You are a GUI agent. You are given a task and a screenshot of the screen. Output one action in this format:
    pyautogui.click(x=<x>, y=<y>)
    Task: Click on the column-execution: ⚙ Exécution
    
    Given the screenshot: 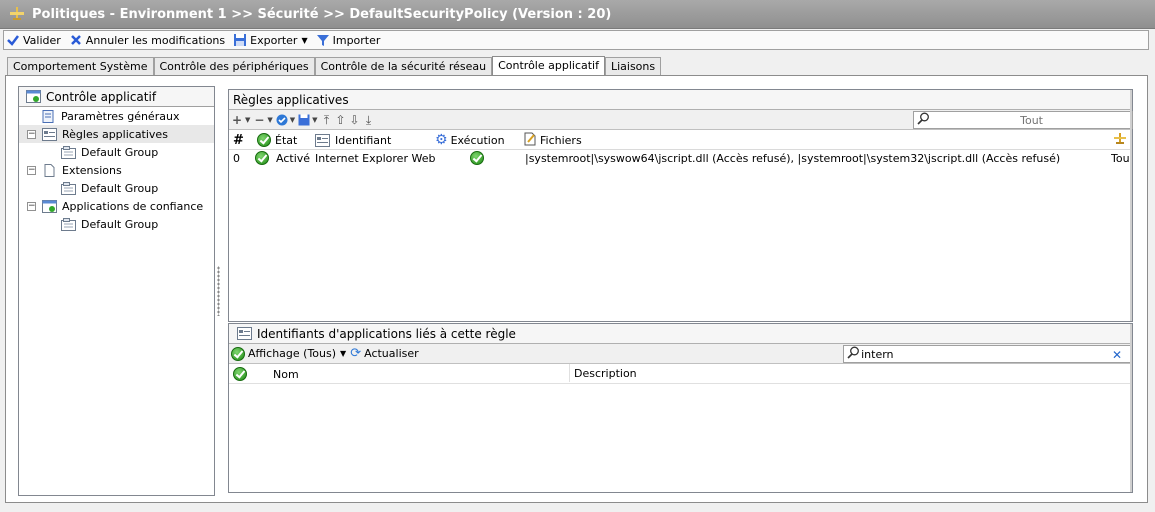 What is the action you would take?
    pyautogui.click(x=468, y=140)
    